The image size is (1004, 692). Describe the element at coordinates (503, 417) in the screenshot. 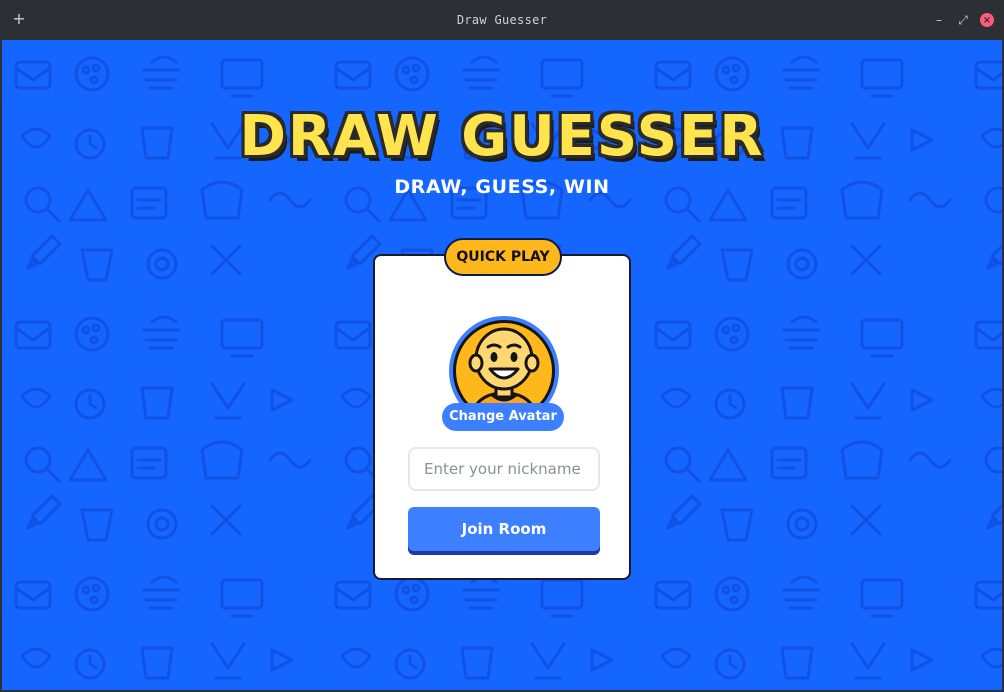

I see `change-avatar-button: Change Avatar` at that location.